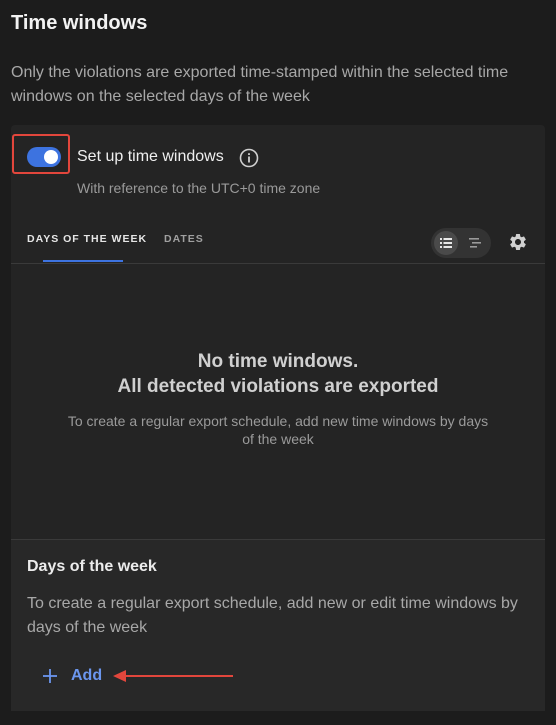 This screenshot has height=725, width=556. What do you see at coordinates (87, 239) in the screenshot?
I see `tab-days-of-the-week: DAYS OF THE WEEK` at bounding box center [87, 239].